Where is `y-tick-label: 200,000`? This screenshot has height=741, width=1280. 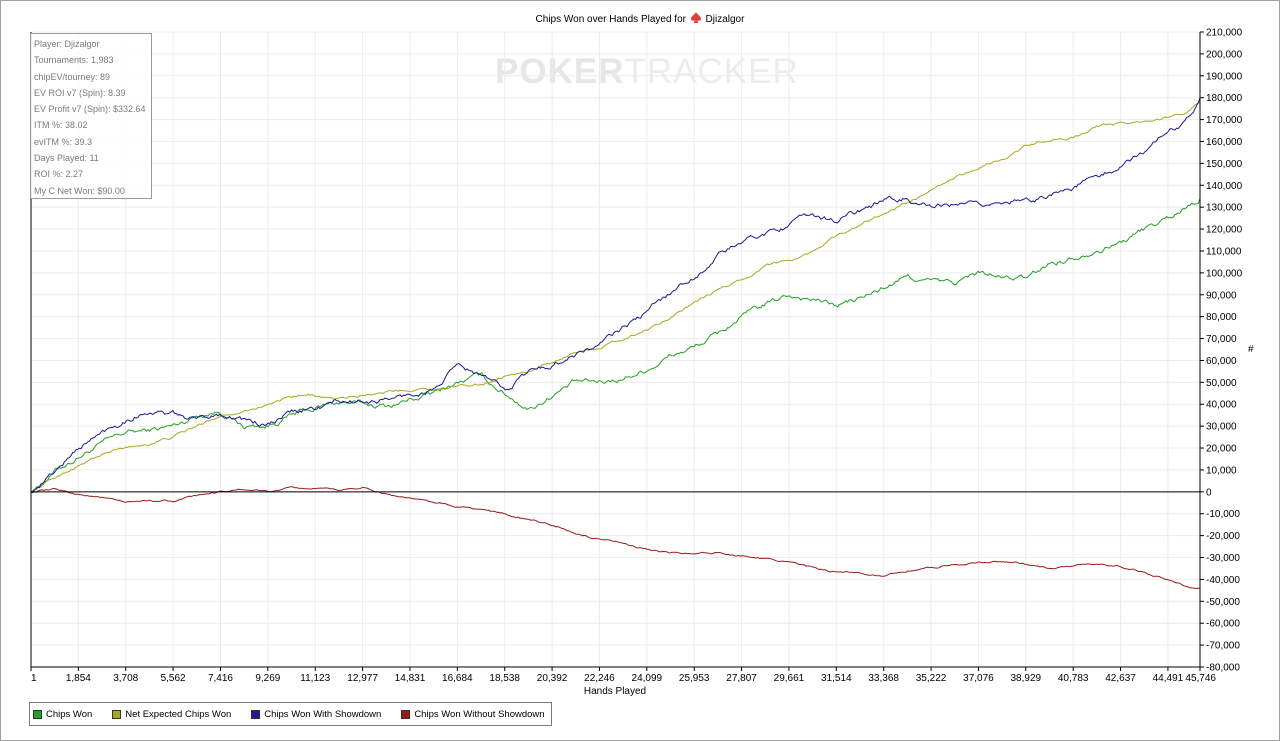
y-tick-label: 200,000 is located at coordinates (1224, 54).